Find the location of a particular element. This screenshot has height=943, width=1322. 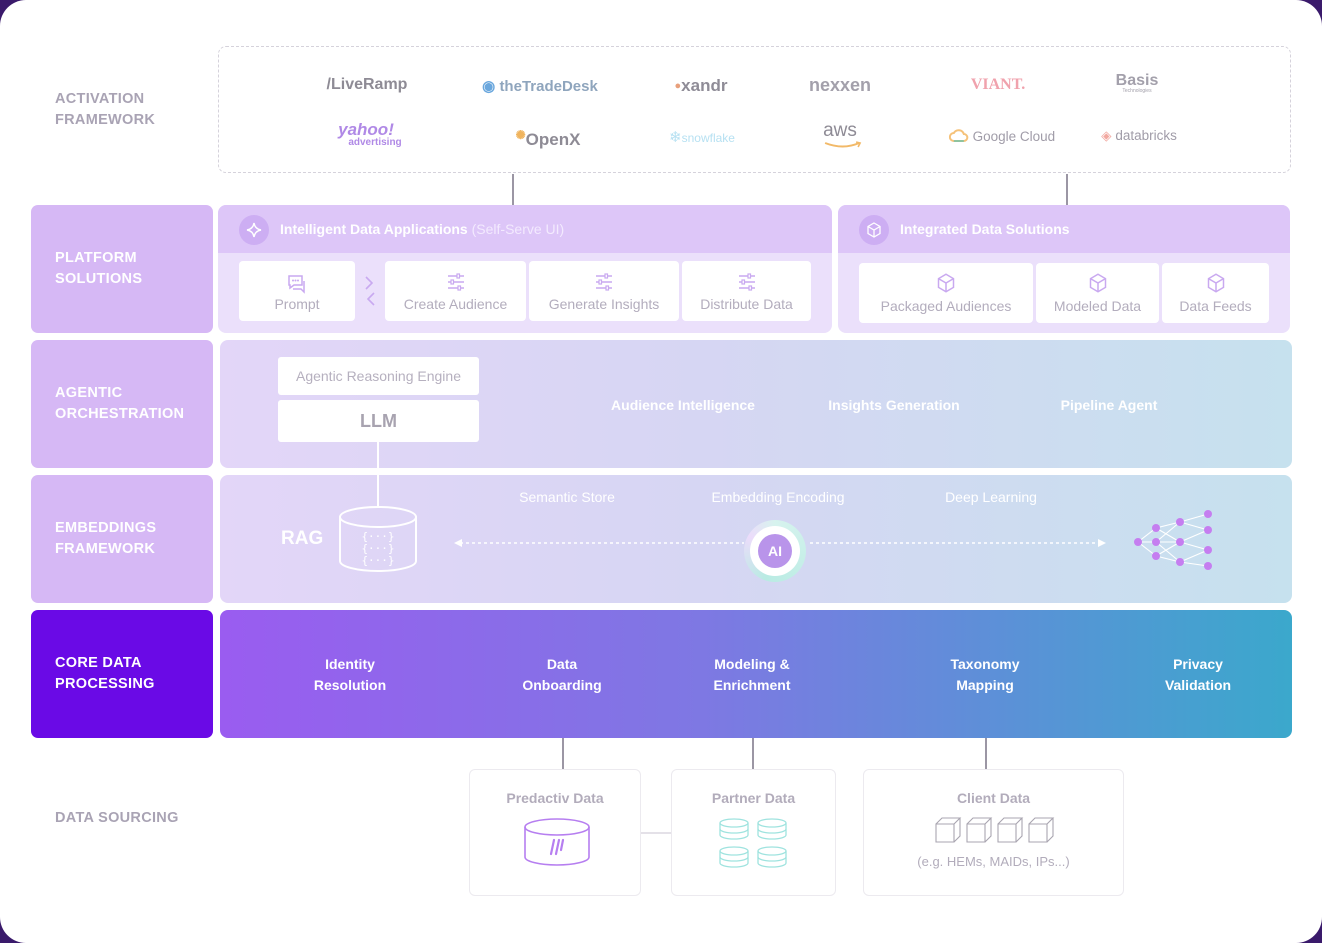

apps-title-sub: (Self-Serve UI) is located at coordinates (518, 229).